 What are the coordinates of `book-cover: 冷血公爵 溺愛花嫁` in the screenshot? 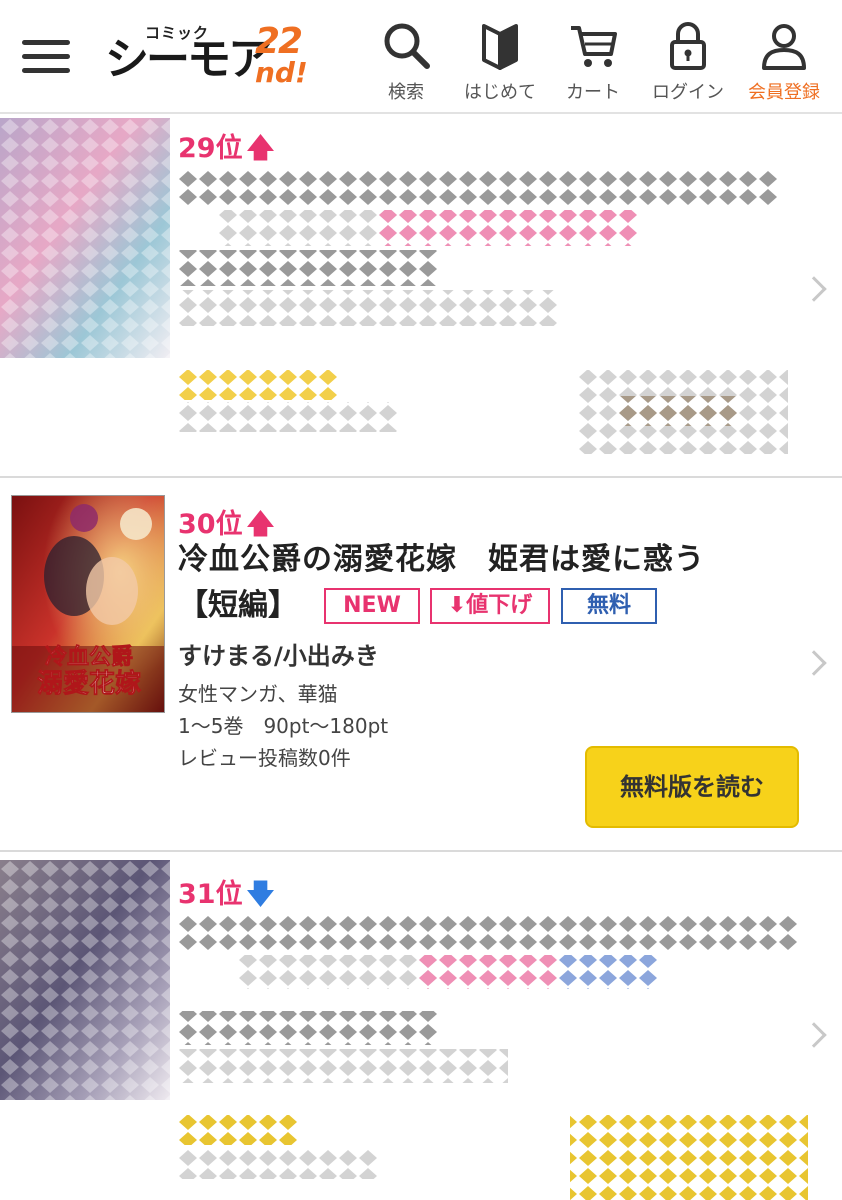 It's located at (88, 604).